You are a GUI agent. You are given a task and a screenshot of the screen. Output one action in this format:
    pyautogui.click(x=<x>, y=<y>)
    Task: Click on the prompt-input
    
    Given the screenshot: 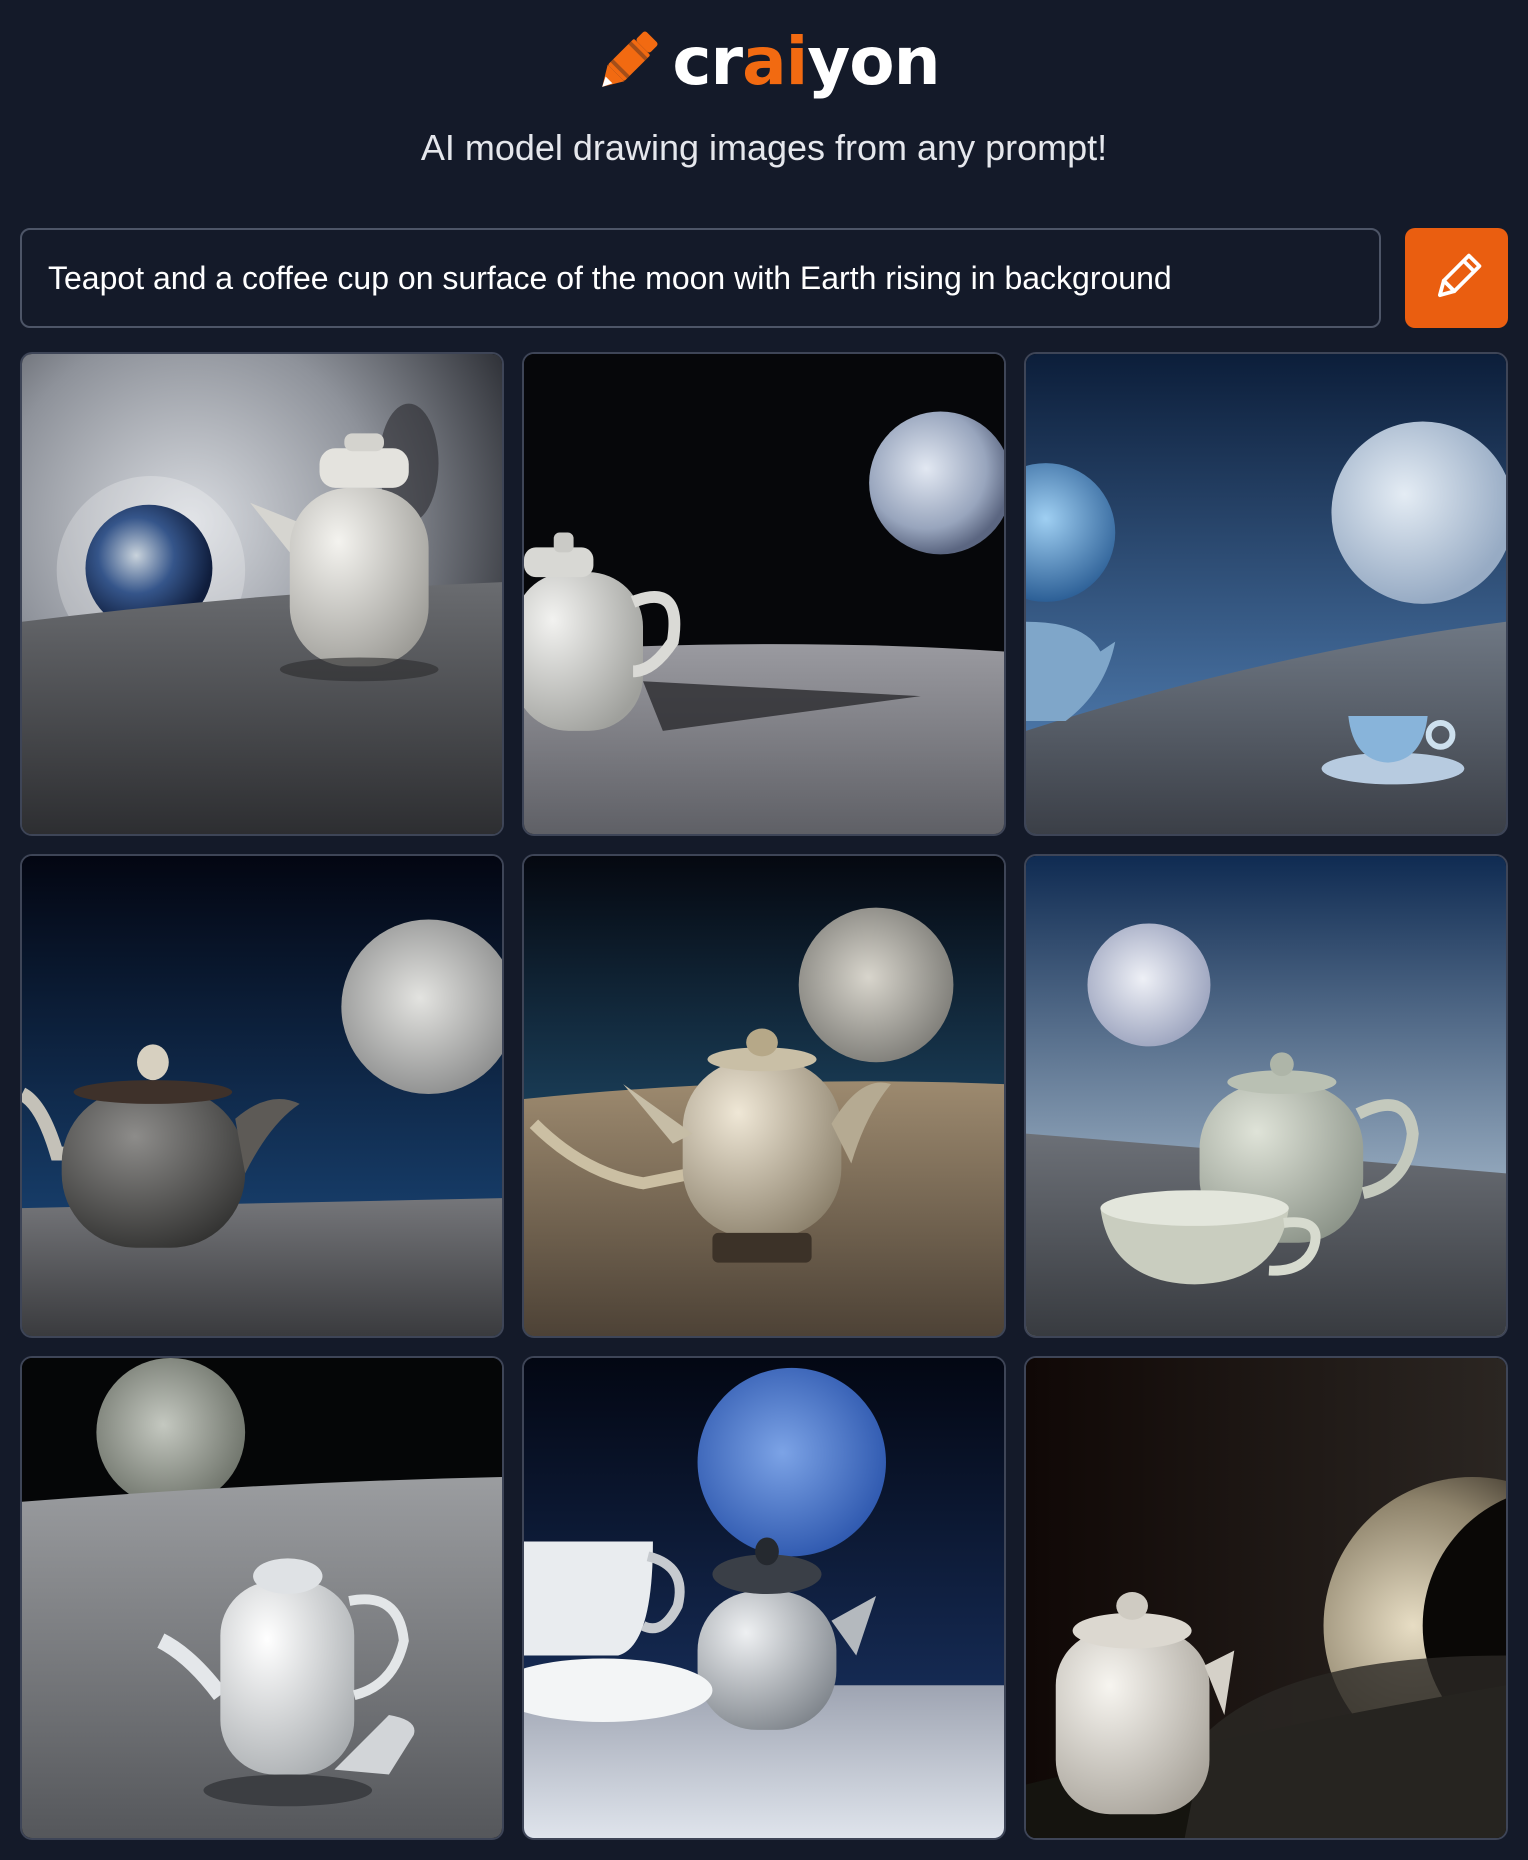 What is the action you would take?
    pyautogui.click(x=713, y=278)
    